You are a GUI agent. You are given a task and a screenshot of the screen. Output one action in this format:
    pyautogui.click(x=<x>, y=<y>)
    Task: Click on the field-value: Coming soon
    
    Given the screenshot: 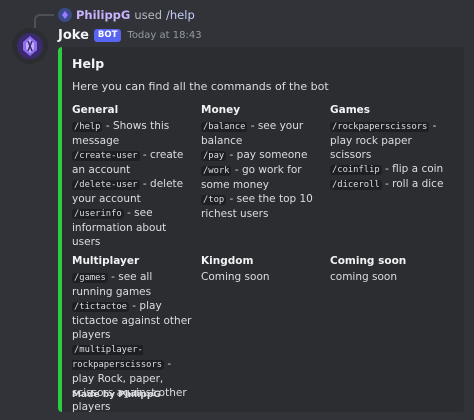 What is the action you would take?
    pyautogui.click(x=265, y=277)
    